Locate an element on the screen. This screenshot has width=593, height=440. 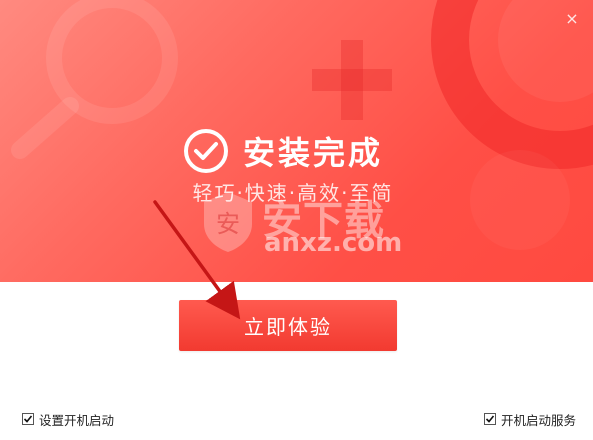
auto-start-service-option: 开机启动服务 is located at coordinates (530, 419).